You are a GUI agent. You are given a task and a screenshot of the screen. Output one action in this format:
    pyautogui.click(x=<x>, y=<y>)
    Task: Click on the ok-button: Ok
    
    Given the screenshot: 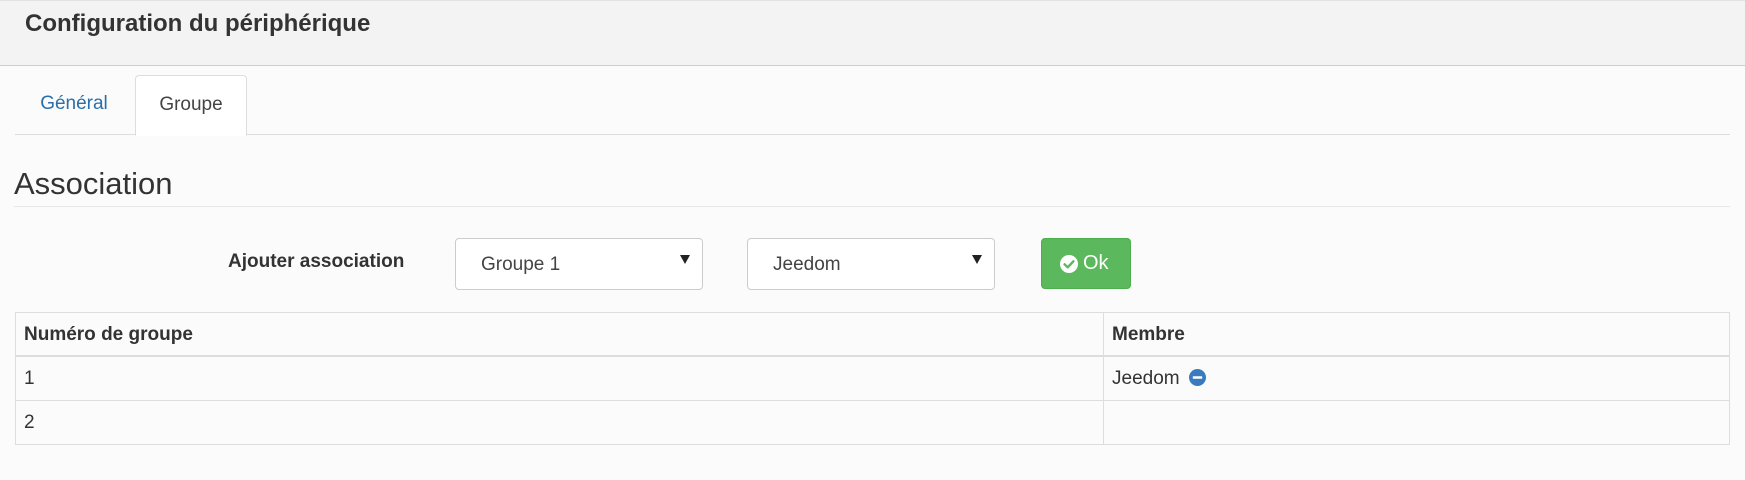 What is the action you would take?
    pyautogui.click(x=1086, y=263)
    